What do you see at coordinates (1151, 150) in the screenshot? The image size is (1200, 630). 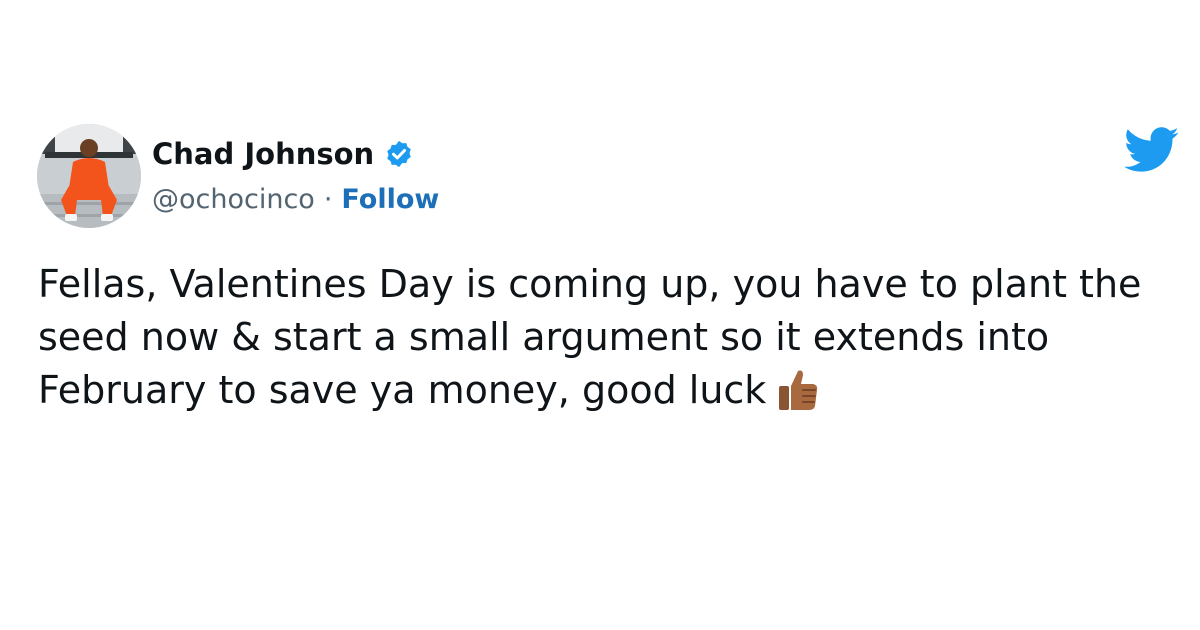 I see `twitter-bird-icon` at bounding box center [1151, 150].